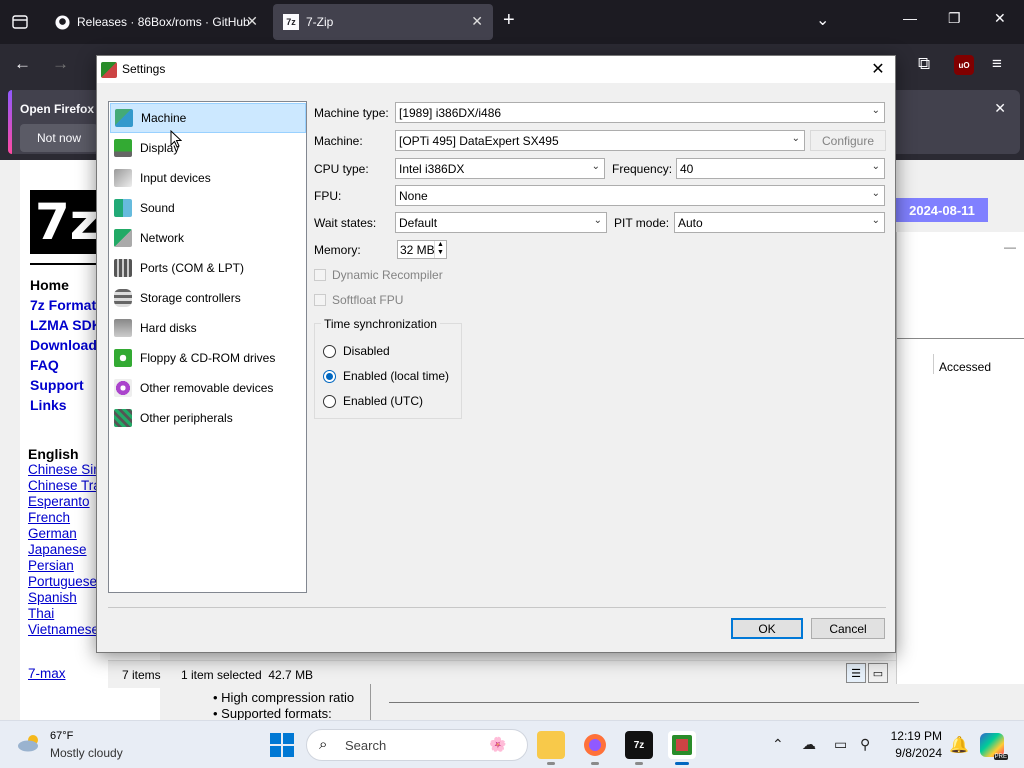  Describe the element at coordinates (916, 753) in the screenshot. I see `clock-date: 9/8/2024` at that location.